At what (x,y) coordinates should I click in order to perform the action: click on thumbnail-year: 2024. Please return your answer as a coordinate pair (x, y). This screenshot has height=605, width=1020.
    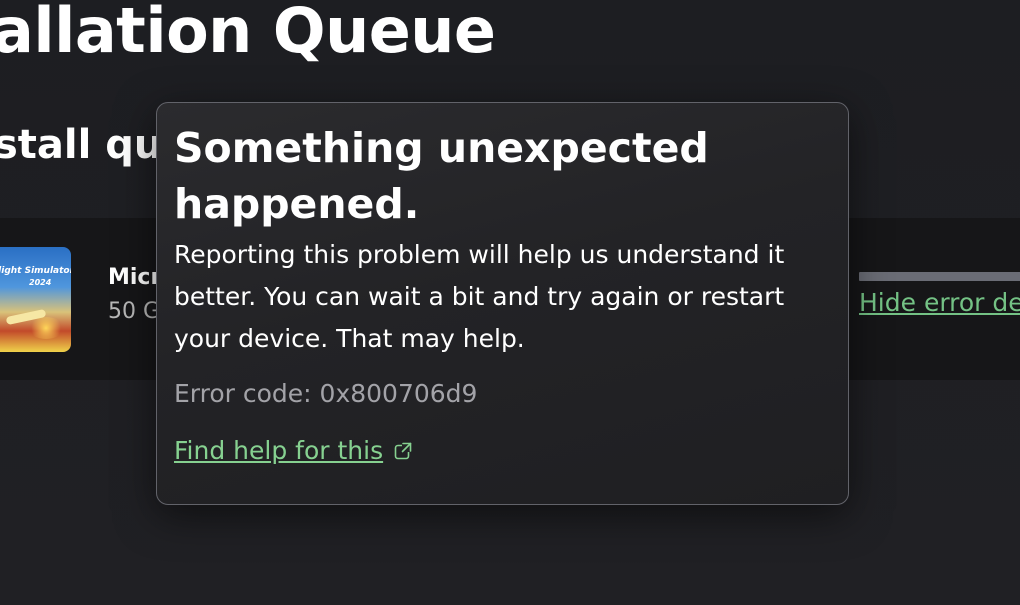
    Looking at the image, I should click on (40, 282).